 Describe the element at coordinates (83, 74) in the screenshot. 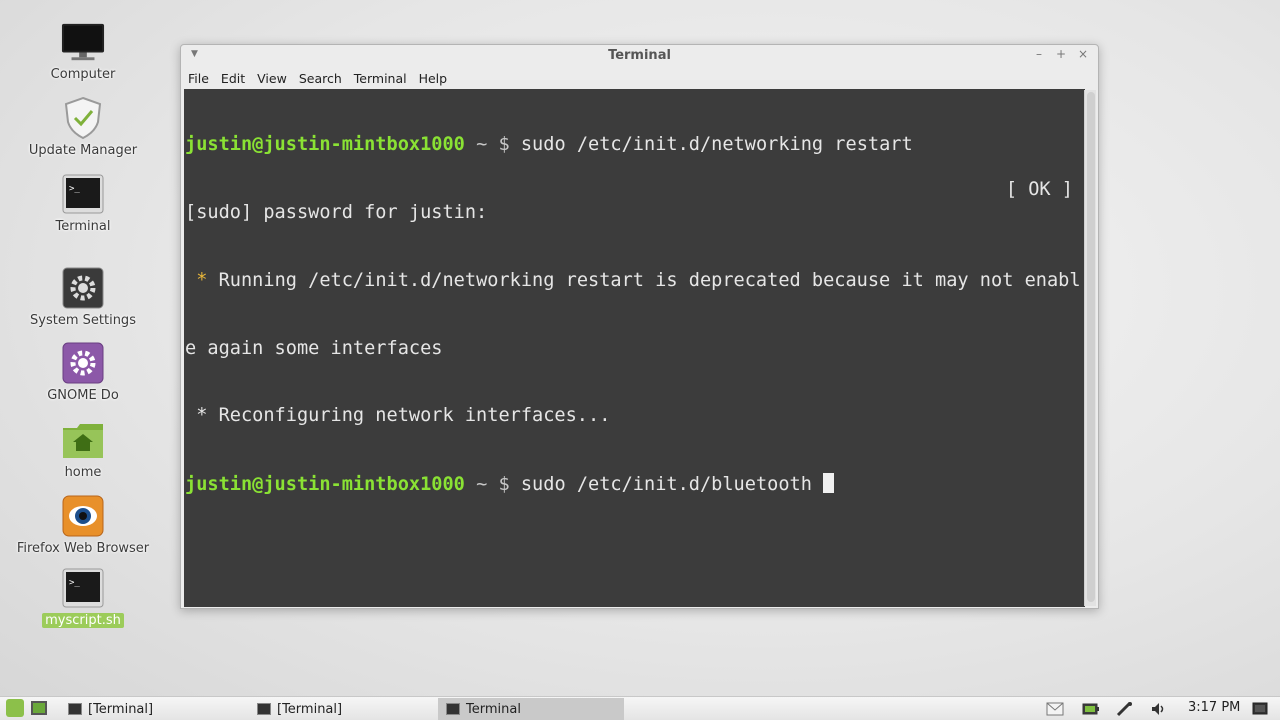

I see `desktop-icon-label: Computer` at that location.